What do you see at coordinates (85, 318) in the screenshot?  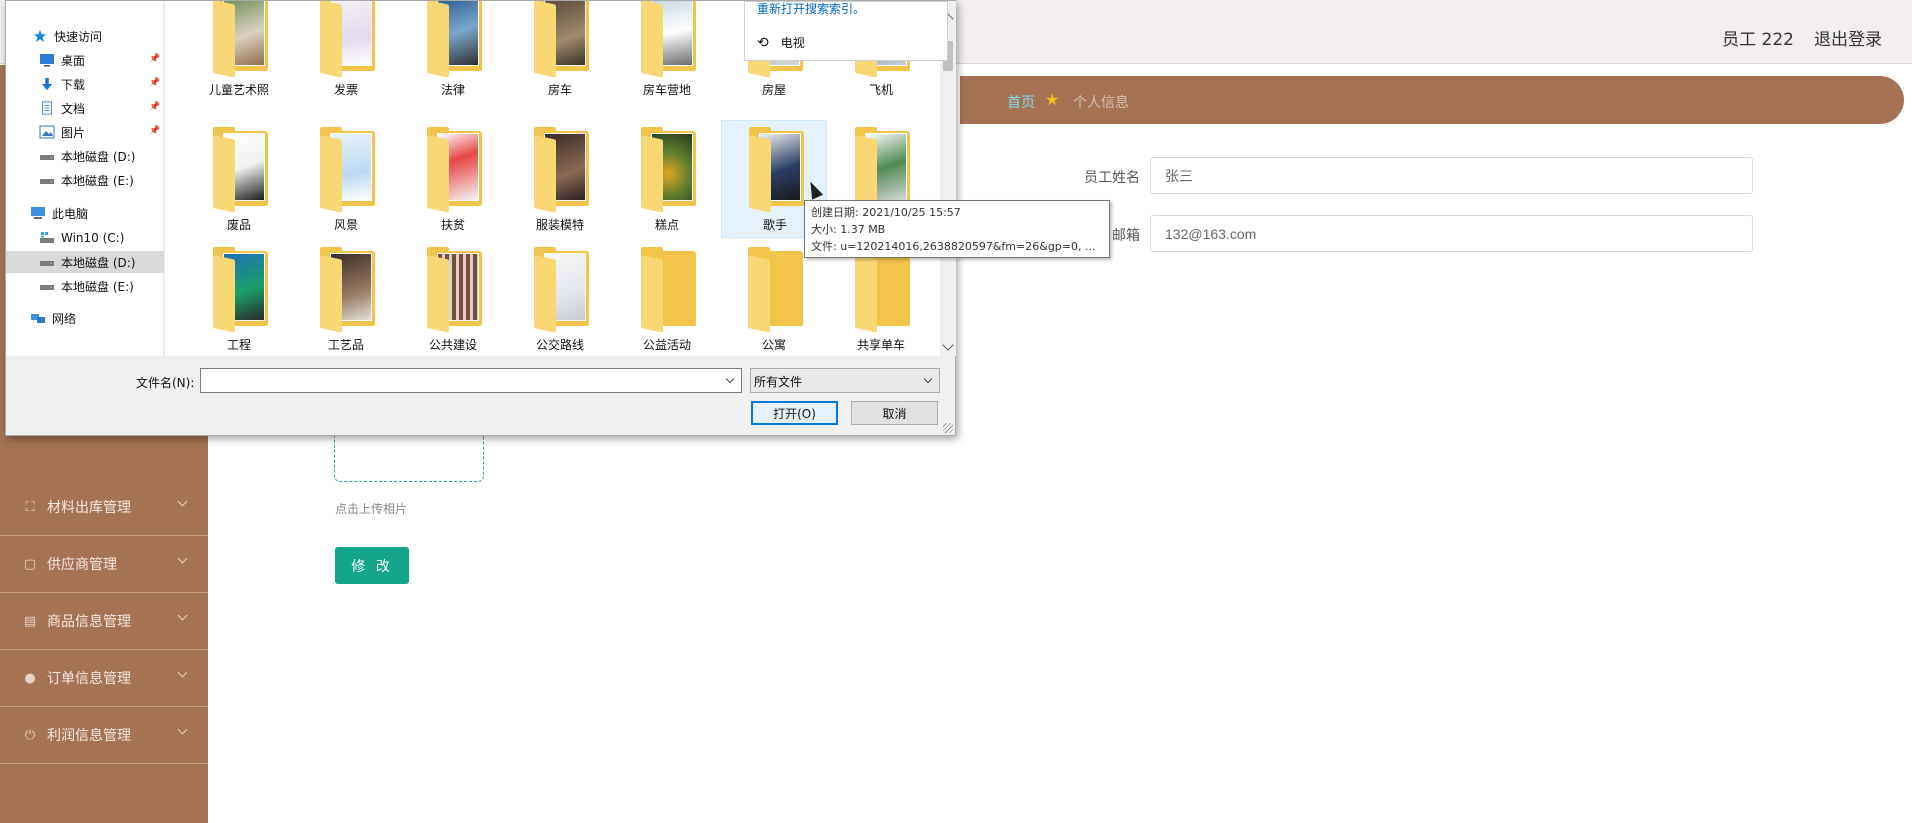 I see `nav-network: 网络` at bounding box center [85, 318].